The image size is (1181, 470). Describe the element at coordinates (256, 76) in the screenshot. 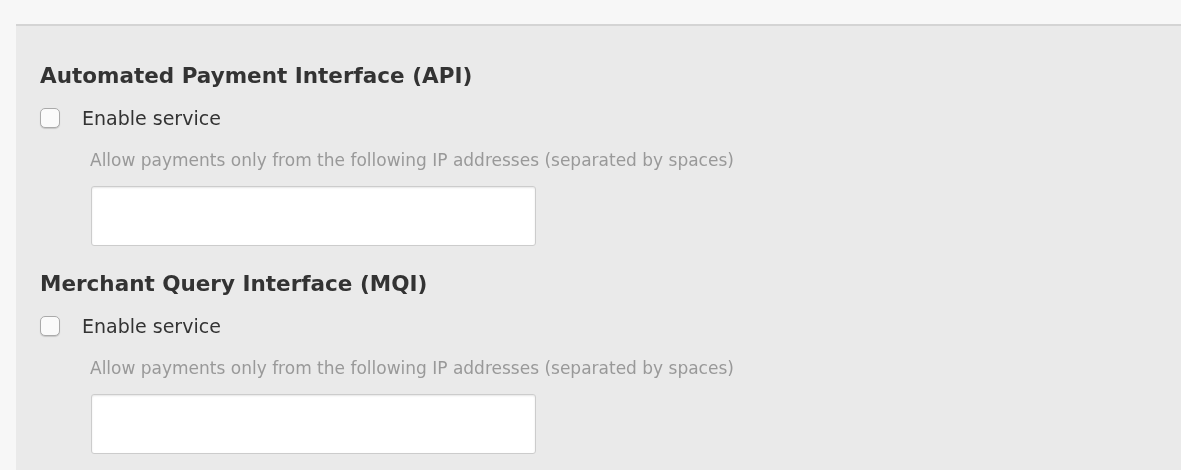

I see `section-title: Automated Payment Interface (API)` at that location.